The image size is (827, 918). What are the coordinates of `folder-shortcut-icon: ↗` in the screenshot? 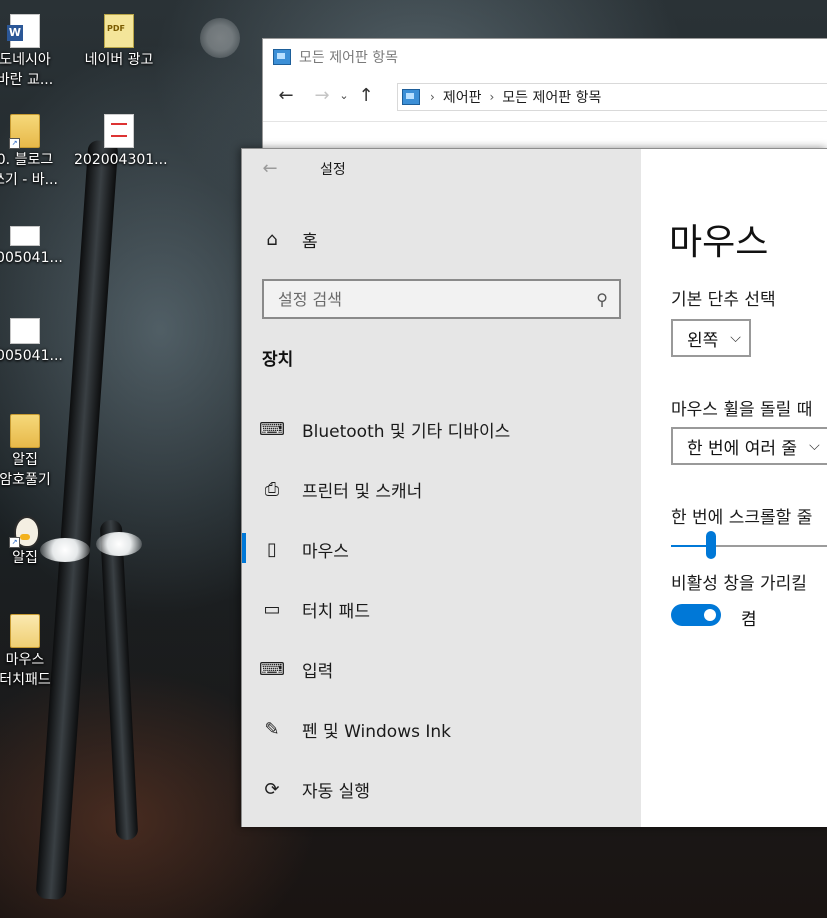 It's located at (24, 131).